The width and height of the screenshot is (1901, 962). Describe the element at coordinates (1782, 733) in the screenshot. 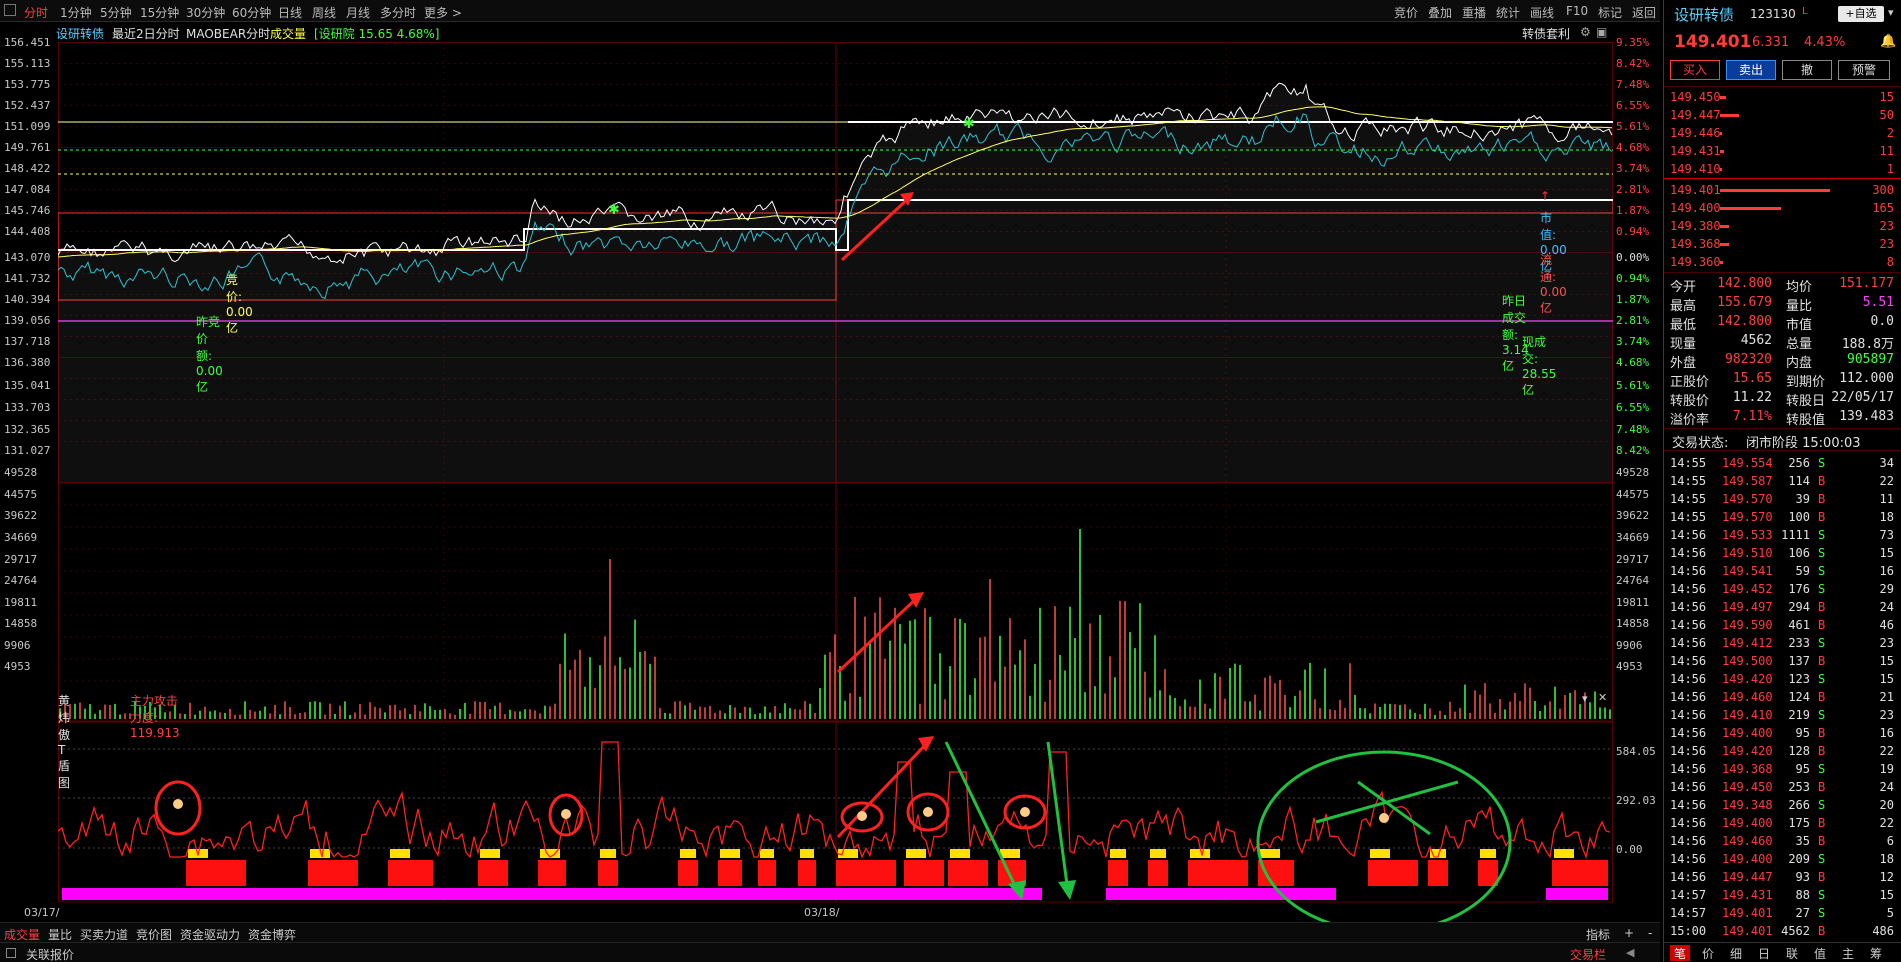

I see `tick-row: 14:56 149.400 95 B 16` at that location.